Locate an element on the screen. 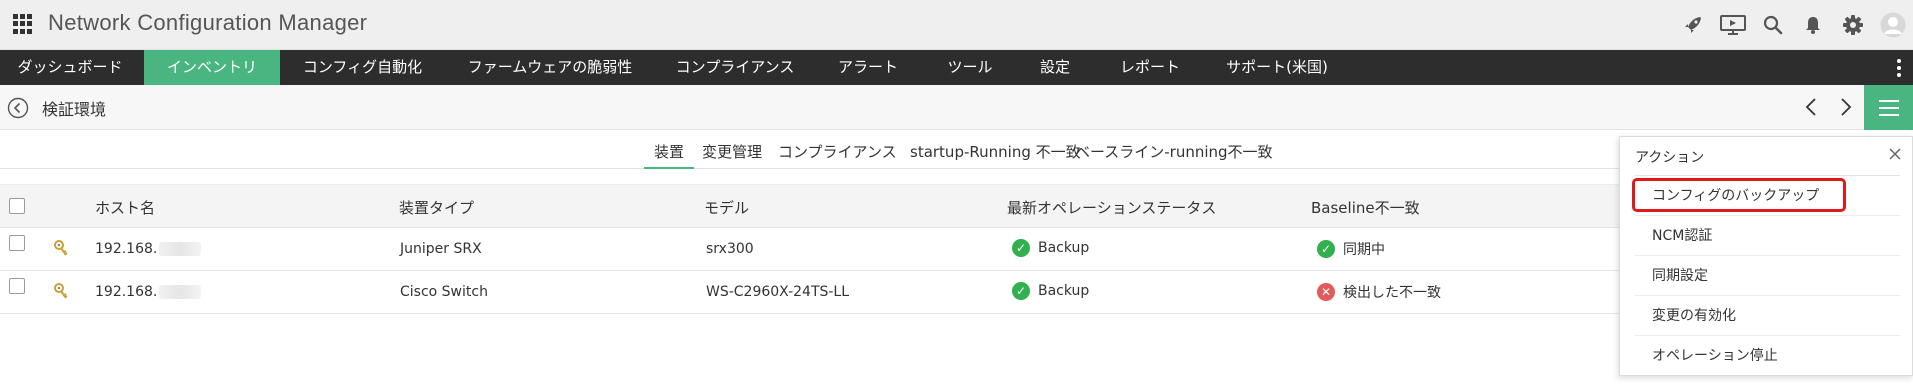 This screenshot has width=1913, height=386. nav-item-config-automation: コンフィグ自動化 is located at coordinates (362, 67).